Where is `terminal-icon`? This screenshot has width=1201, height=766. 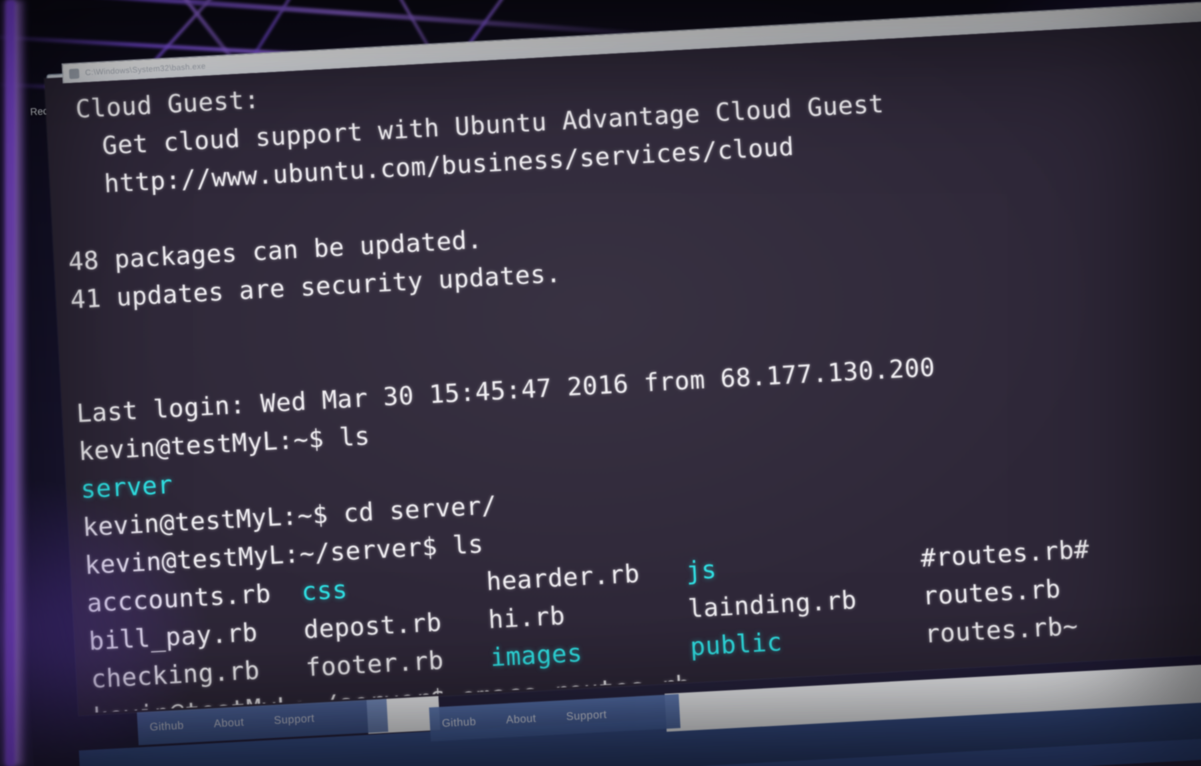 terminal-icon is located at coordinates (74, 73).